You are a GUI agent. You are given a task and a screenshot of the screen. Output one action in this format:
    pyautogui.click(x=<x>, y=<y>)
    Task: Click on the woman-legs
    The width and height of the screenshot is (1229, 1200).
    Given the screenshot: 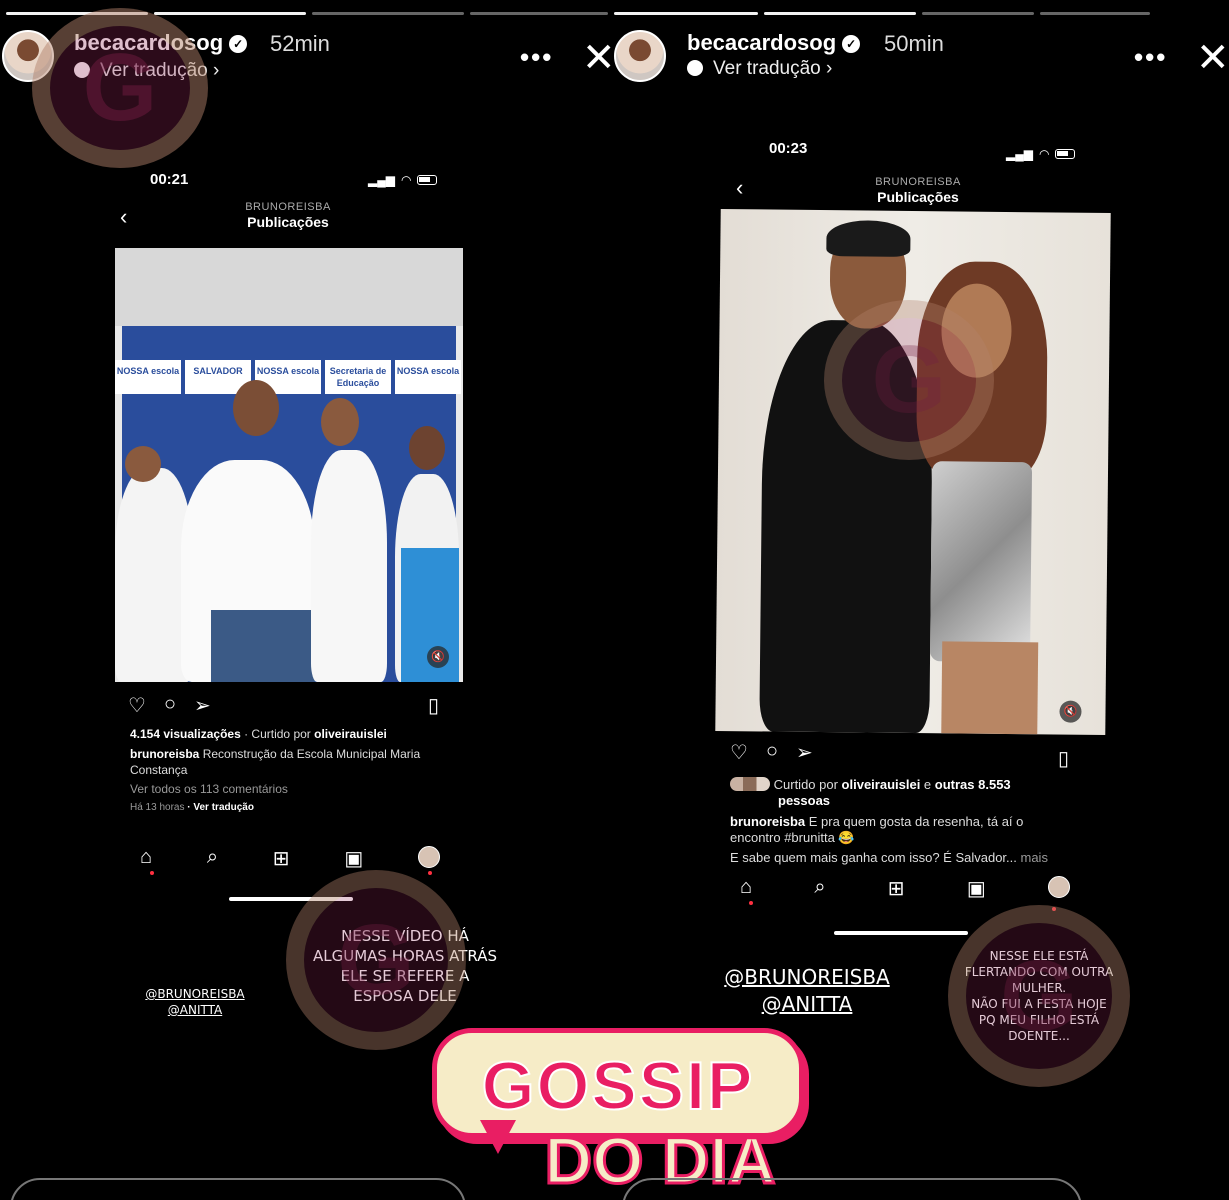 What is the action you would take?
    pyautogui.click(x=990, y=688)
    